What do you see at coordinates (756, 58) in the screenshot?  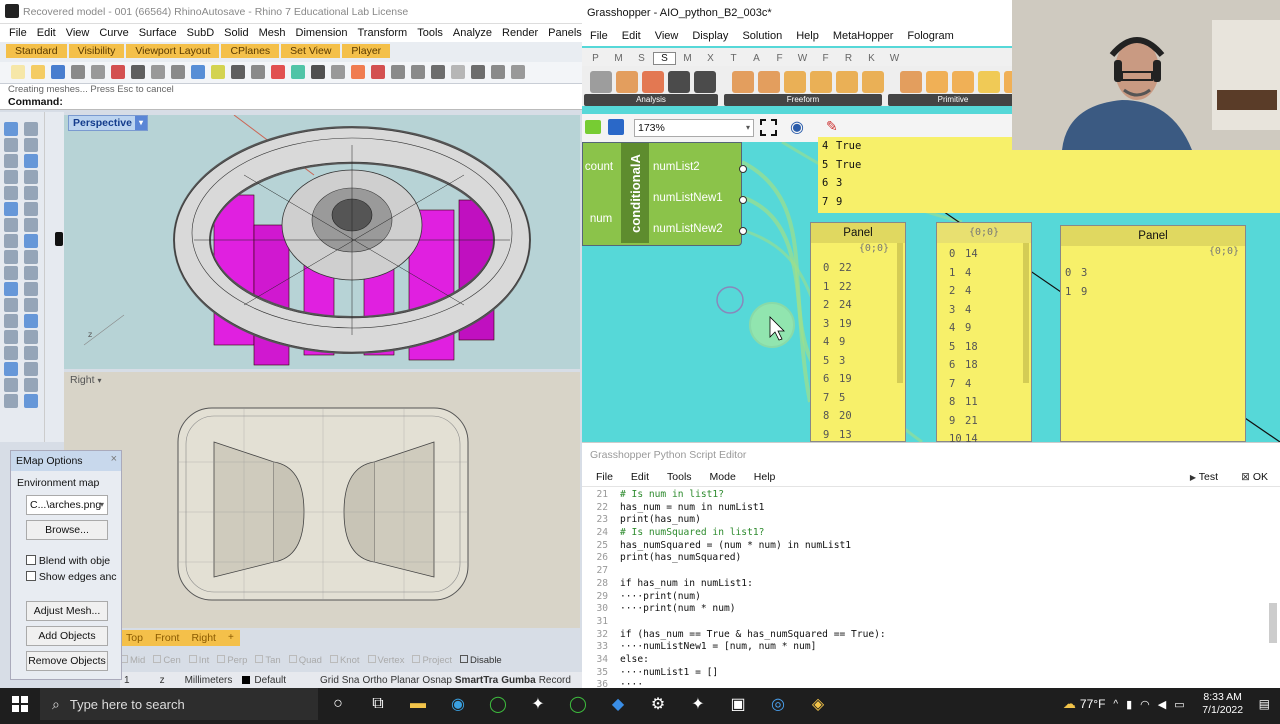 I see `gh-tab-7: A` at bounding box center [756, 58].